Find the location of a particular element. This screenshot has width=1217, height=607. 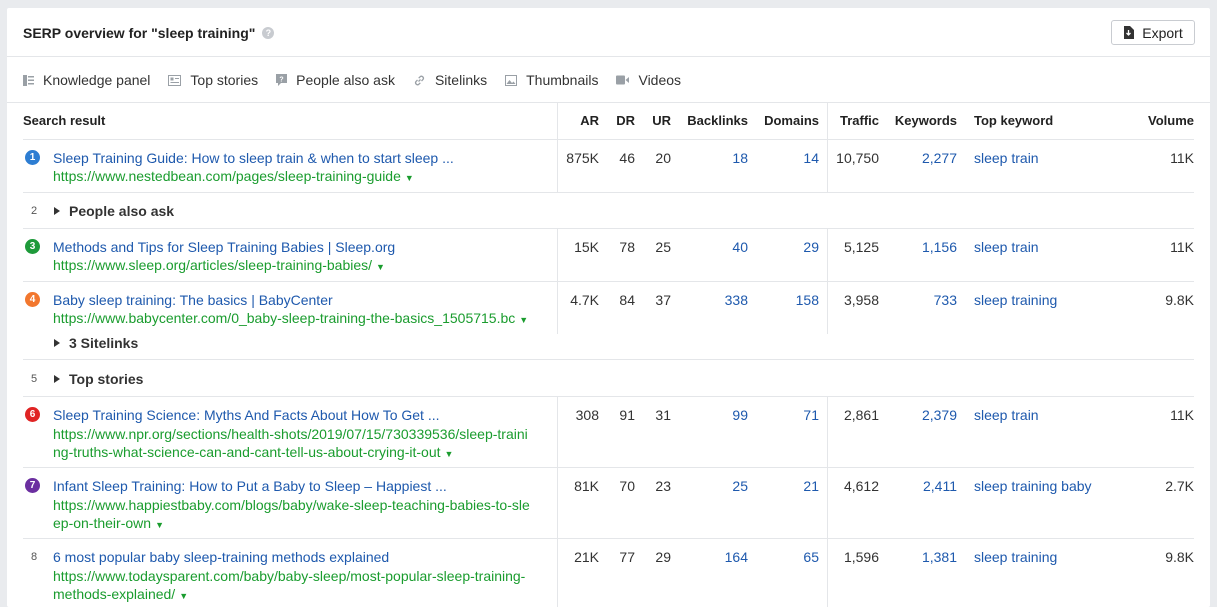

col-header-traffic: Traffic is located at coordinates (854, 120).